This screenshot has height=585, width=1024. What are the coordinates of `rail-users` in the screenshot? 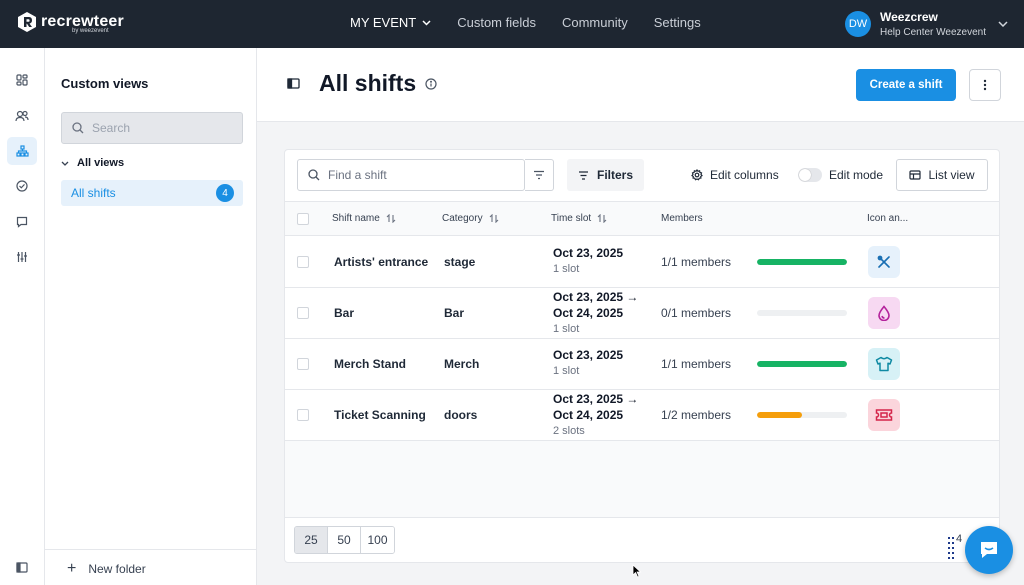 It's located at (22, 116).